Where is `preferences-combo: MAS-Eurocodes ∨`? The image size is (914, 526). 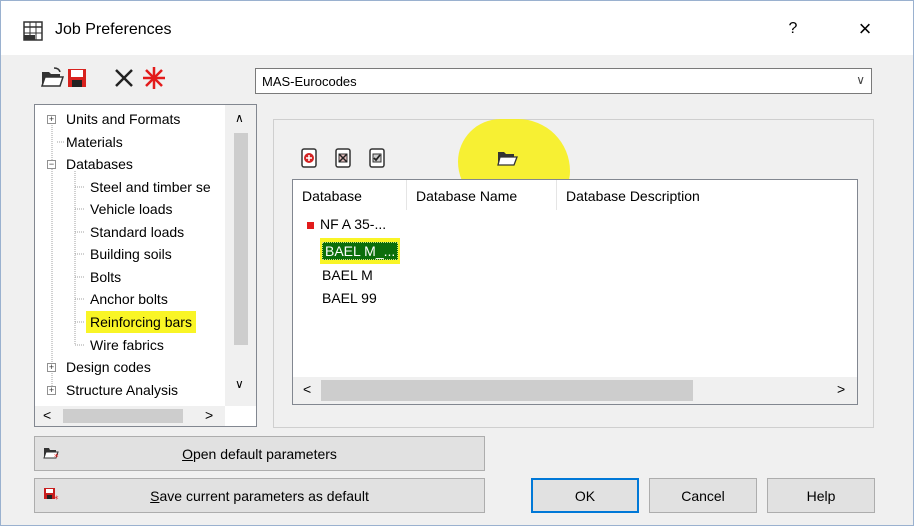 preferences-combo: MAS-Eurocodes ∨ is located at coordinates (563, 81).